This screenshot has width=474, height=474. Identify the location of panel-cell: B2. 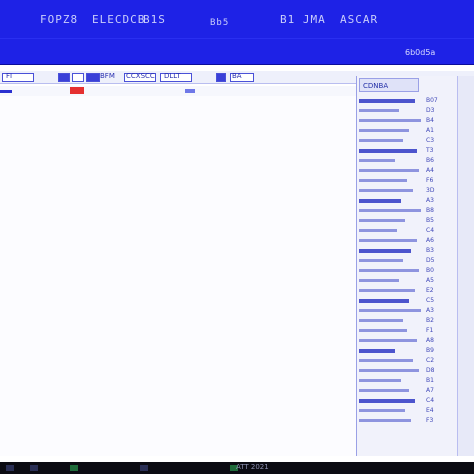
(430, 320).